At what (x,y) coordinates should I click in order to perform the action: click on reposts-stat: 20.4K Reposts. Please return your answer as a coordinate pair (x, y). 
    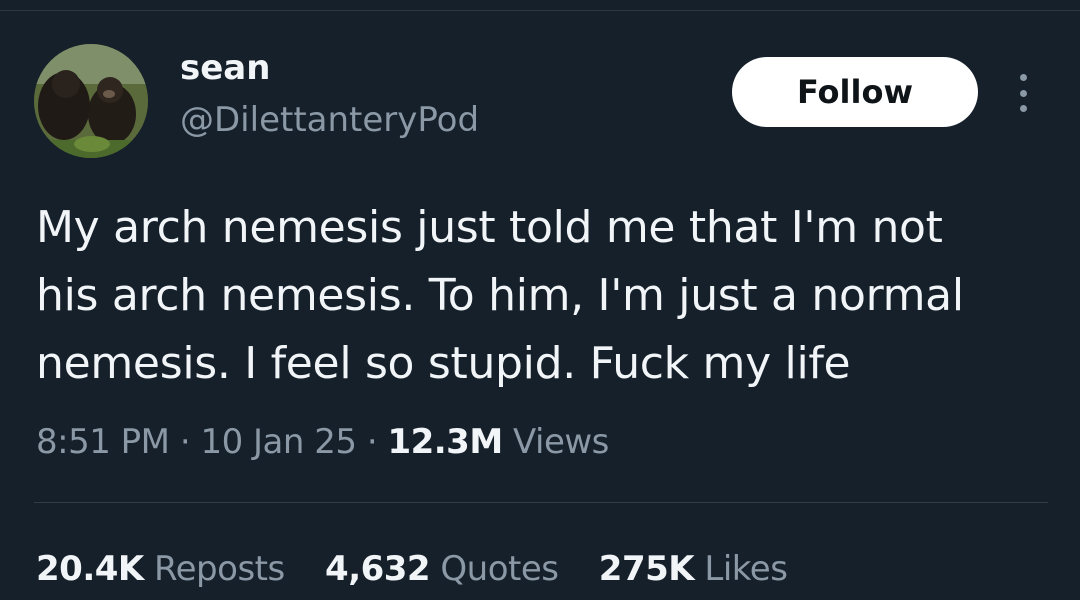
    Looking at the image, I should click on (160, 569).